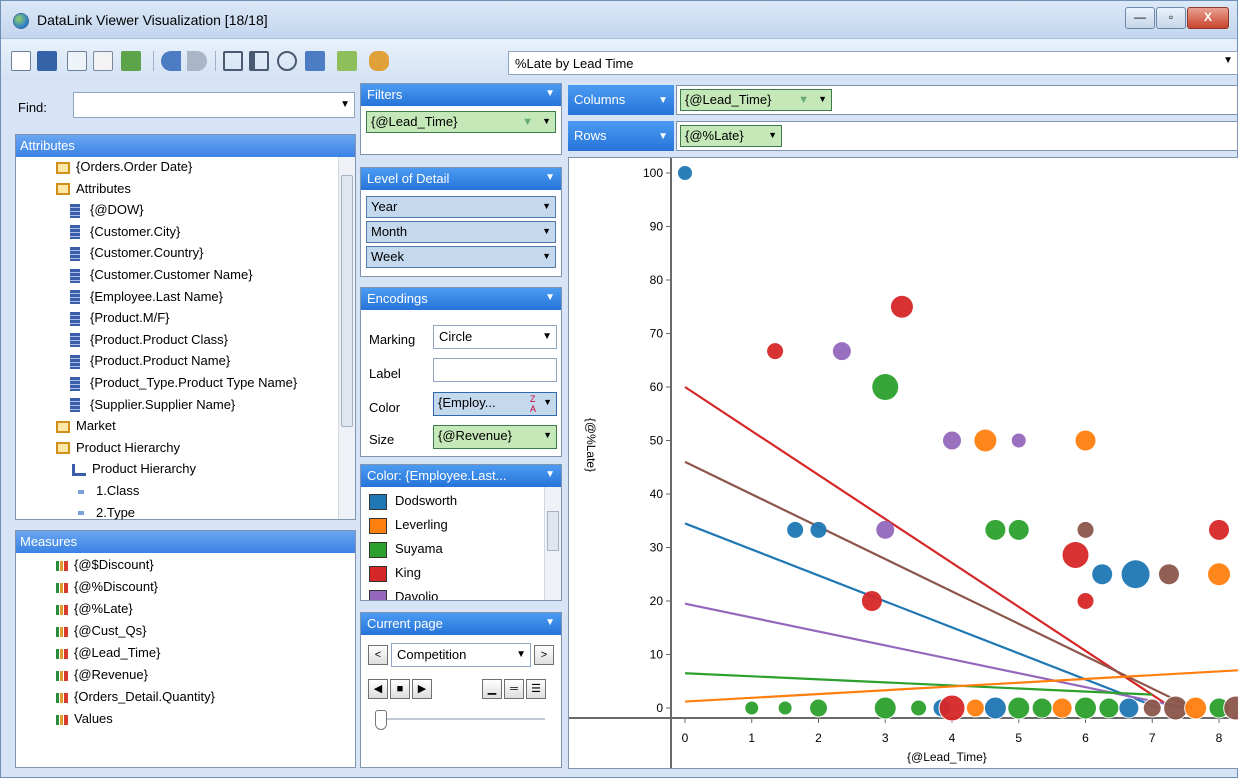 This screenshot has width=1238, height=778. Describe the element at coordinates (461, 257) in the screenshot. I see `lod-pill-week: Week ▼` at that location.